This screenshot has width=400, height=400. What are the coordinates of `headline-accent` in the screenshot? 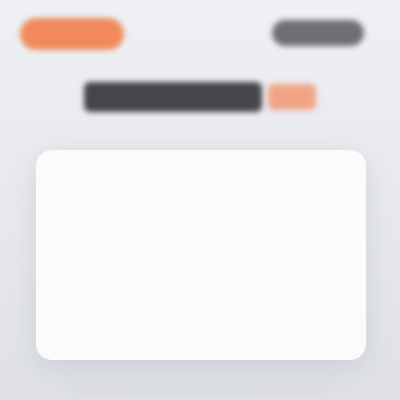 It's located at (292, 97).